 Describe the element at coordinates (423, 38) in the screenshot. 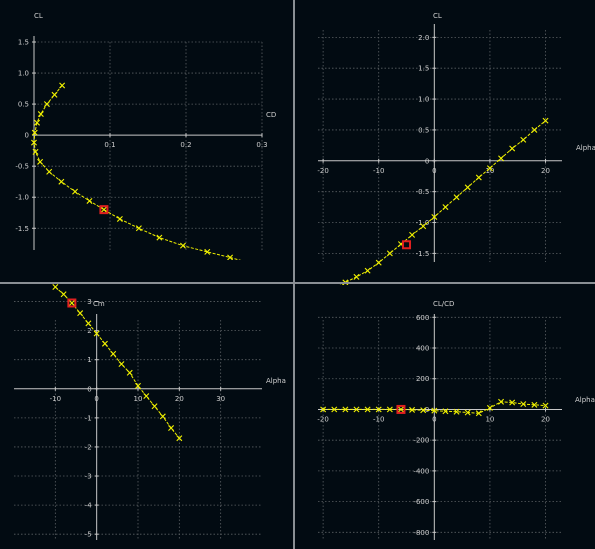

I see `y-tick-label: 2.0` at that location.